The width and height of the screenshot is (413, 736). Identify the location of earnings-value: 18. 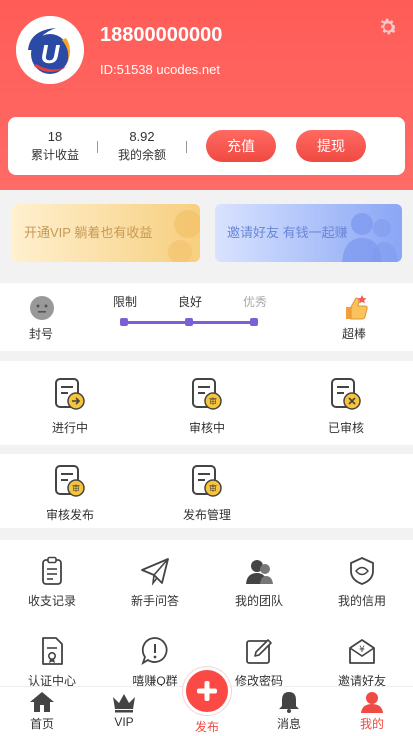
(55, 136).